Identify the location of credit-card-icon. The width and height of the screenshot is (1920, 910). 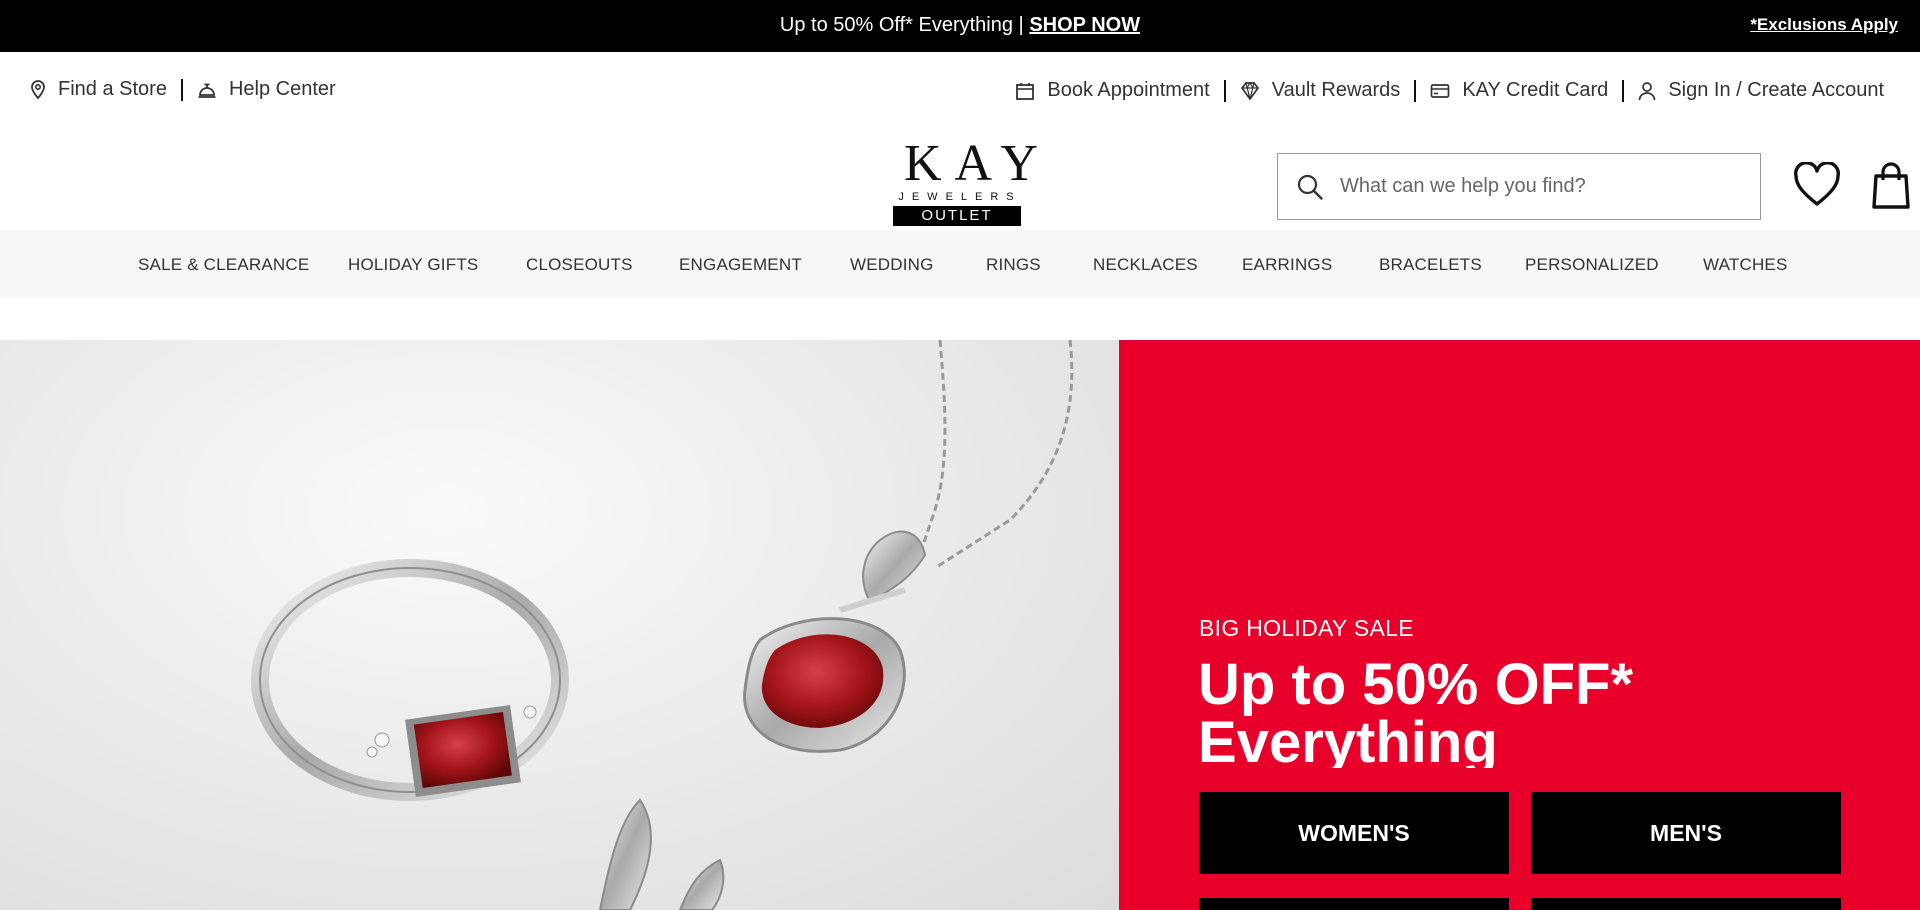
(1440, 90).